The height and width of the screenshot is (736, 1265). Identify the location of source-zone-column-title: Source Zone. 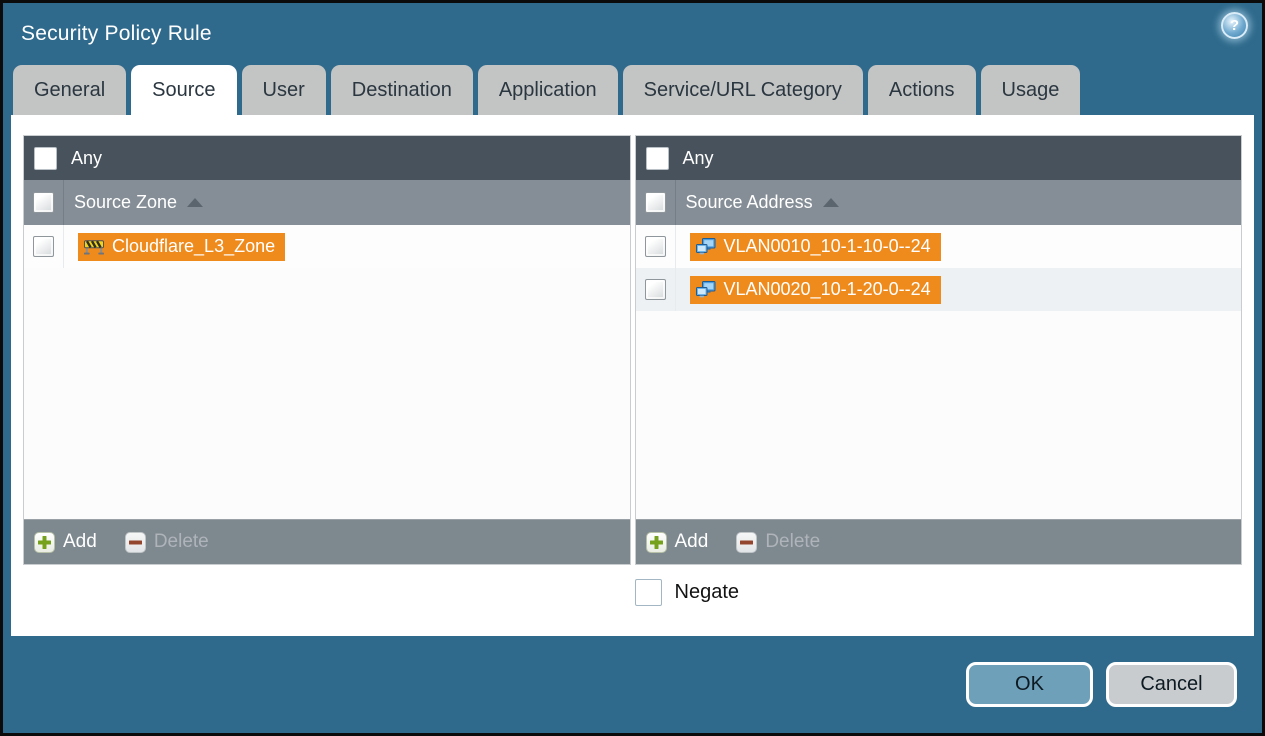
(125, 202).